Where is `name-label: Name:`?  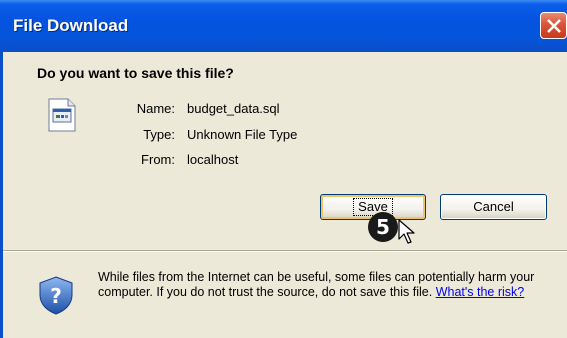 name-label: Name: is located at coordinates (155, 108).